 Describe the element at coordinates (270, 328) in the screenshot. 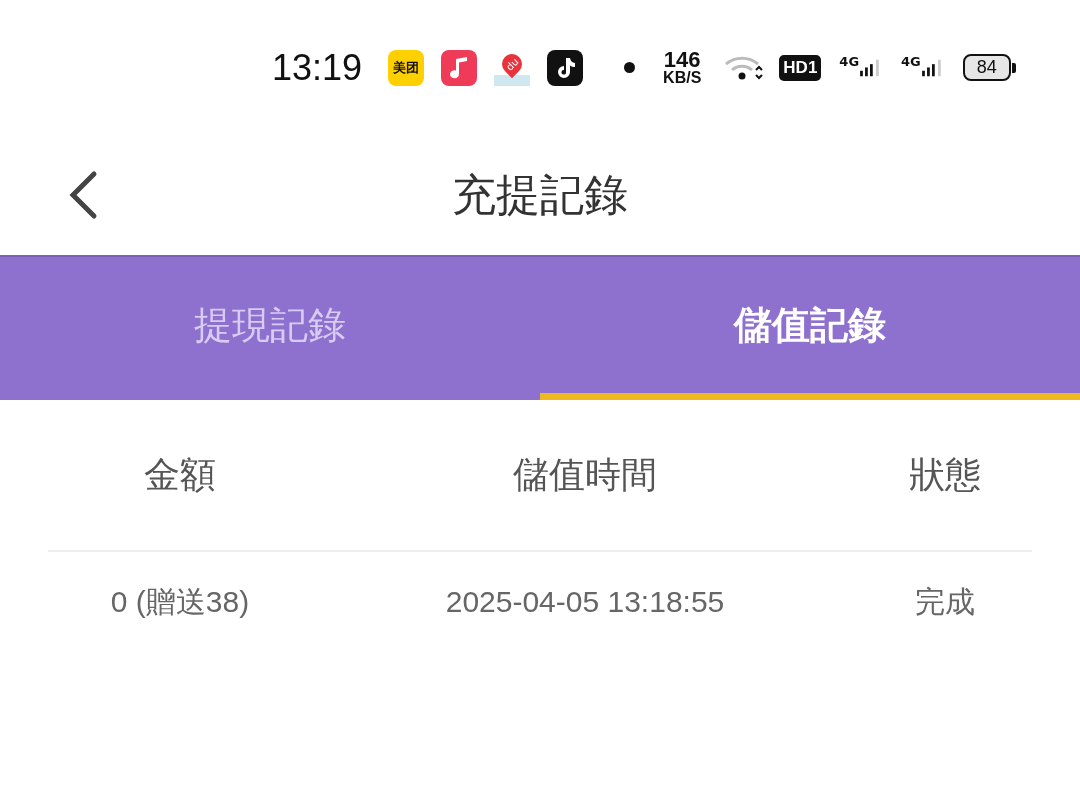

I see `tab: 提現記錄` at that location.